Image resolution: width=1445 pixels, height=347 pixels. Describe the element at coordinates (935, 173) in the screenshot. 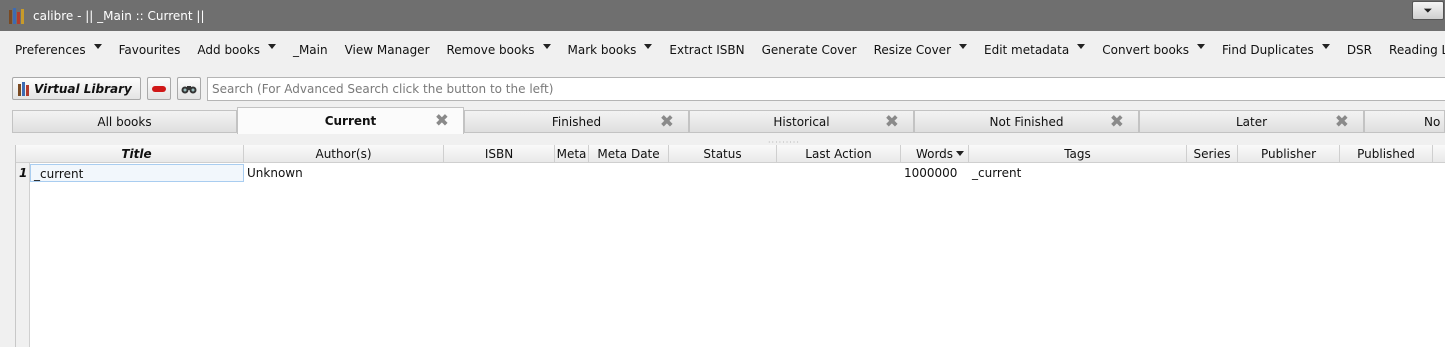

I see `cell-words: 1000000` at that location.